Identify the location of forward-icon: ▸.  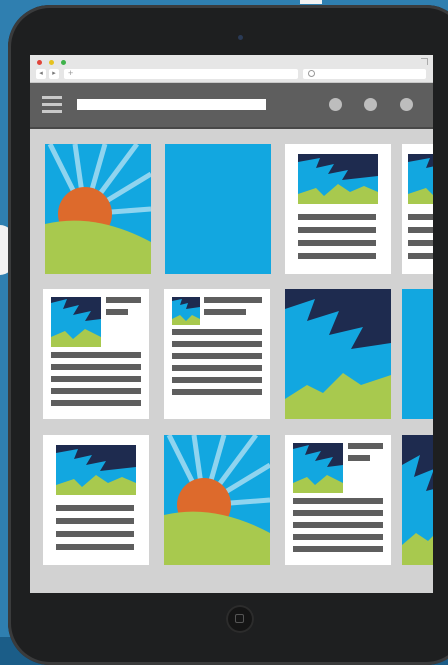
(54, 74).